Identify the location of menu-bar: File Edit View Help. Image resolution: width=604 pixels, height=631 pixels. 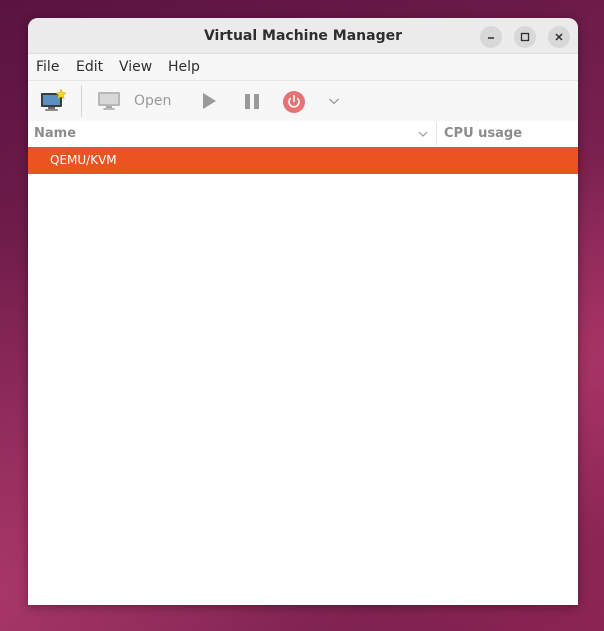
(303, 67).